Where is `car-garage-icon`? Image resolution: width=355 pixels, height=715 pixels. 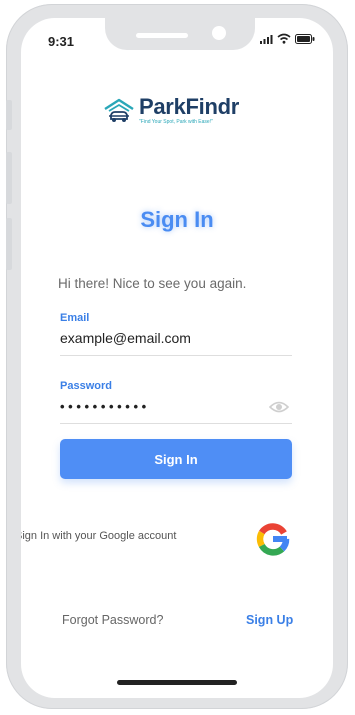 car-garage-icon is located at coordinates (119, 110).